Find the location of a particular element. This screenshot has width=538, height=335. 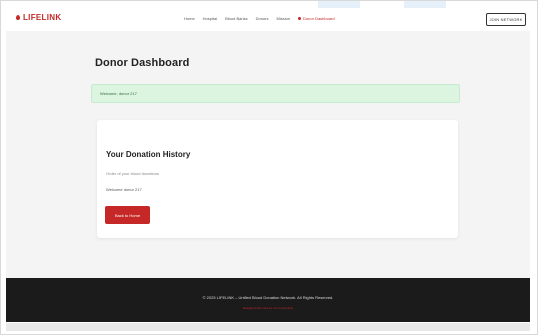

back-to-home-button: Back to Home is located at coordinates (127, 215).